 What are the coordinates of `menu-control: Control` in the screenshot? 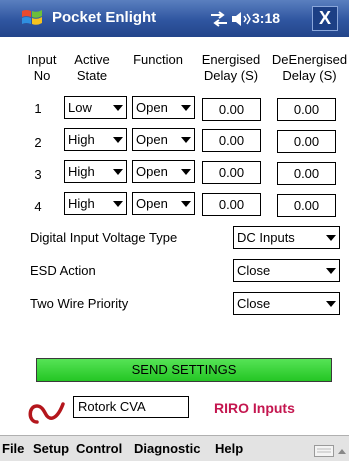 It's located at (99, 448).